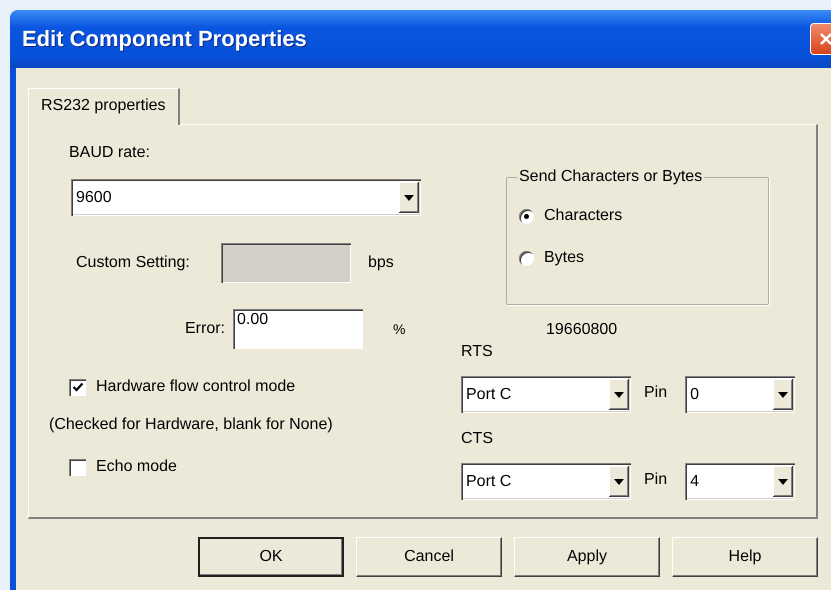 The height and width of the screenshot is (590, 831). What do you see at coordinates (477, 352) in the screenshot?
I see `signal-label: RTS` at bounding box center [477, 352].